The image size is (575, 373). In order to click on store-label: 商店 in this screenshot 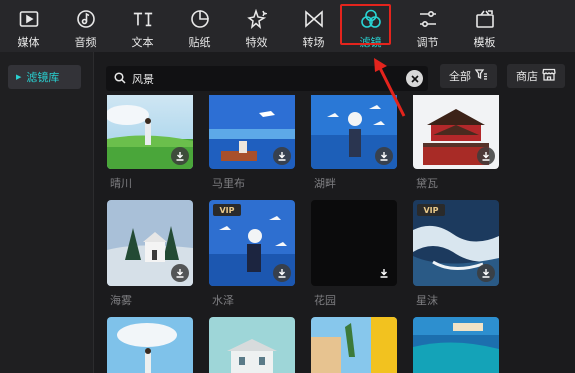, I will do `click(527, 76)`.